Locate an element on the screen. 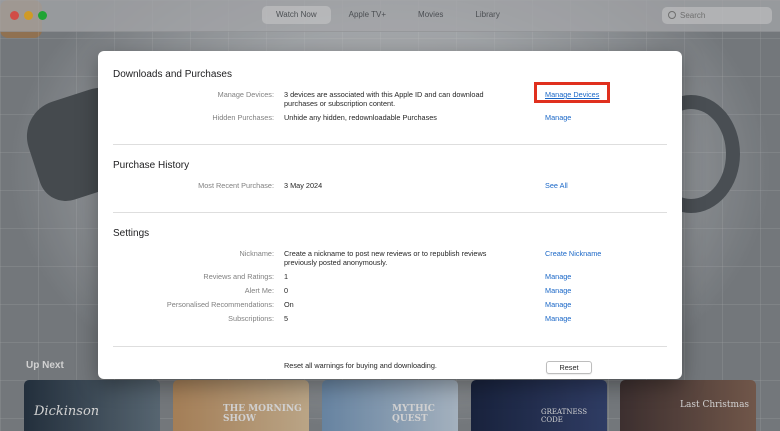 Image resolution: width=780 pixels, height=431 pixels. alert-me-label: Alert Me: is located at coordinates (259, 290).